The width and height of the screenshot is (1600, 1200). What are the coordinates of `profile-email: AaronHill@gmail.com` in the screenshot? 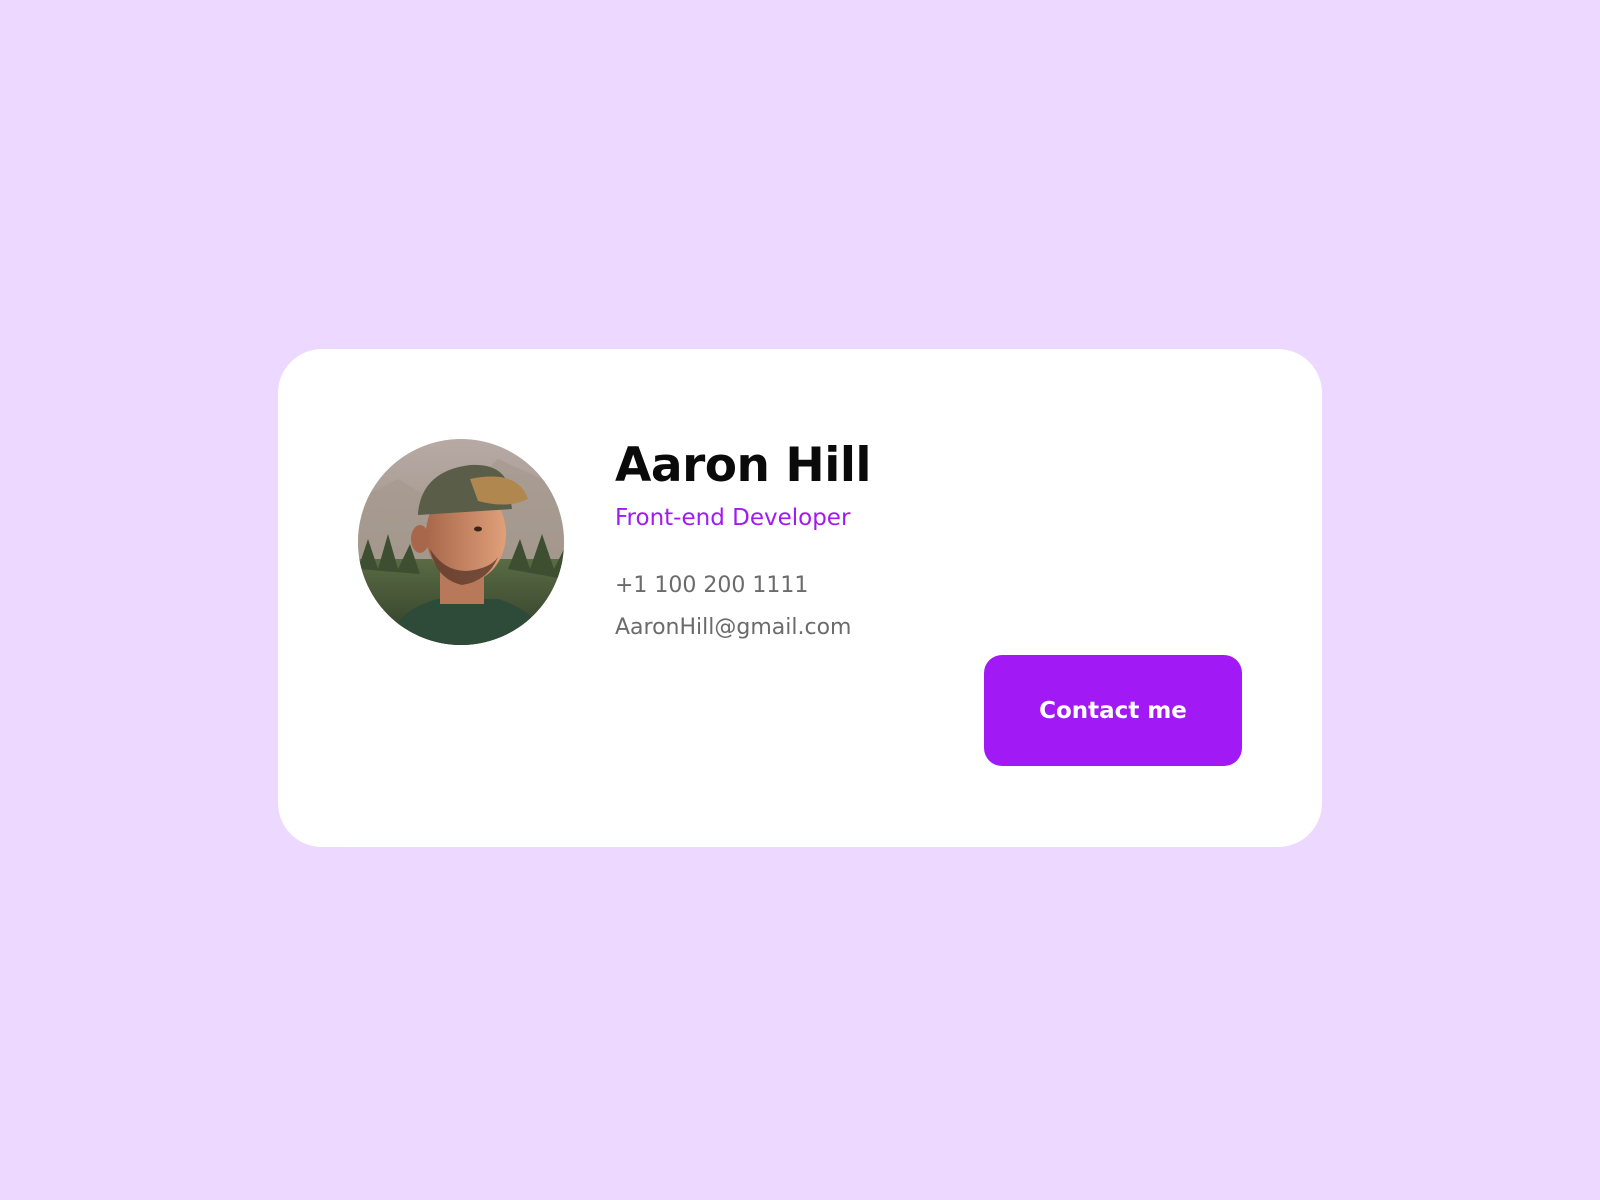 It's located at (733, 627).